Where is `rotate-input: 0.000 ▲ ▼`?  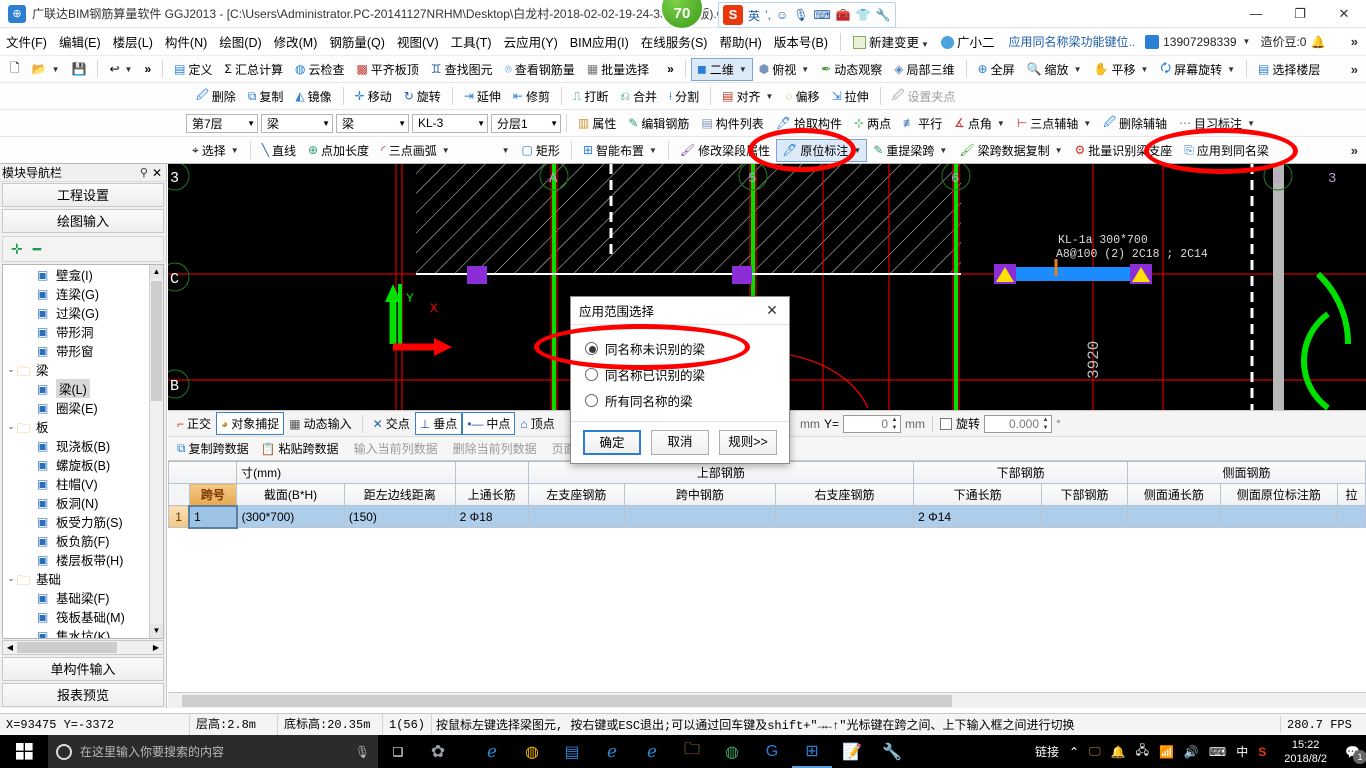 rotate-input: 0.000 ▲ ▼ is located at coordinates (1018, 423).